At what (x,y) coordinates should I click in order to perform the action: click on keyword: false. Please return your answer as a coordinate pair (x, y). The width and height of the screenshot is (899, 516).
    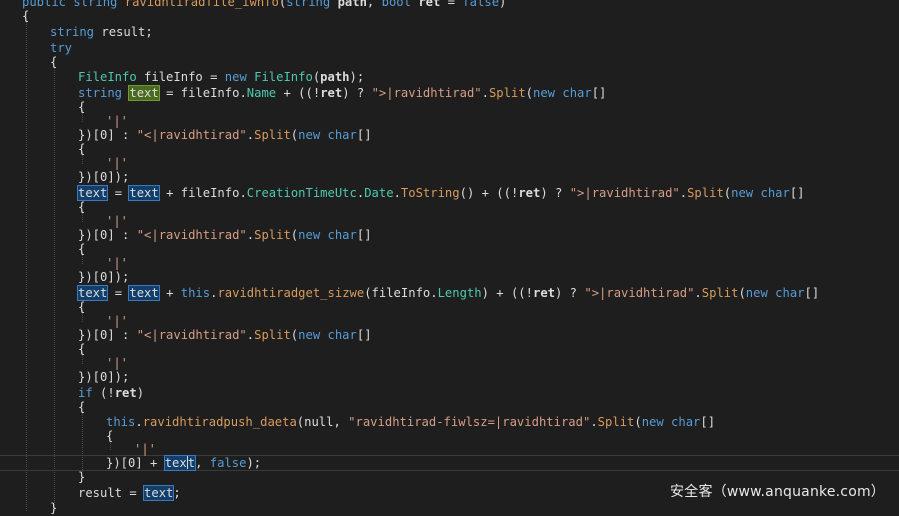
    Looking at the image, I should click on (228, 463).